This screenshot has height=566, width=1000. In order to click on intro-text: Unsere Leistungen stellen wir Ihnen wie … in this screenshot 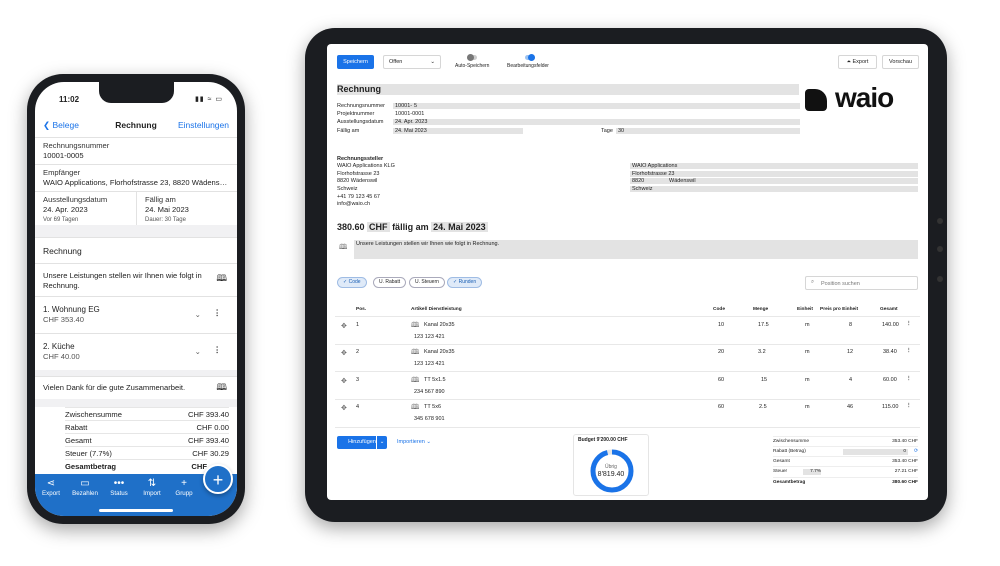, I will do `click(136, 279)`.